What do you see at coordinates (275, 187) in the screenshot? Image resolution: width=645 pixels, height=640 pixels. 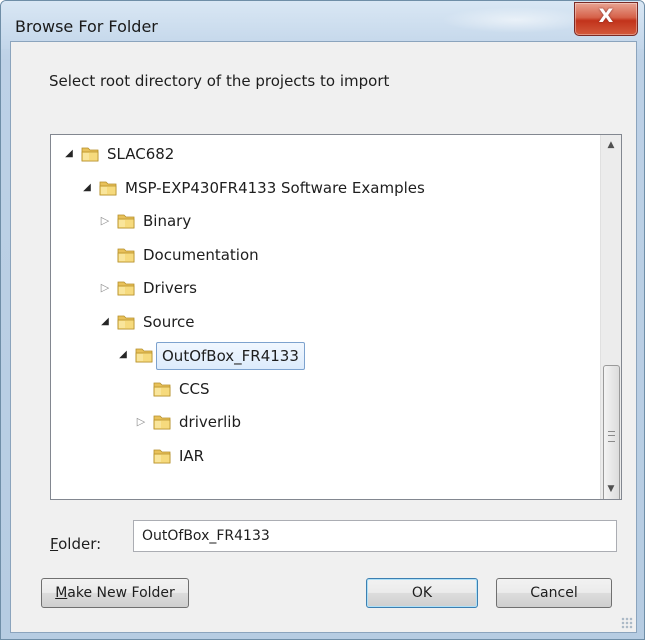 I see `tree-node-label: MSP-EXP430FR4133 Software Examples` at bounding box center [275, 187].